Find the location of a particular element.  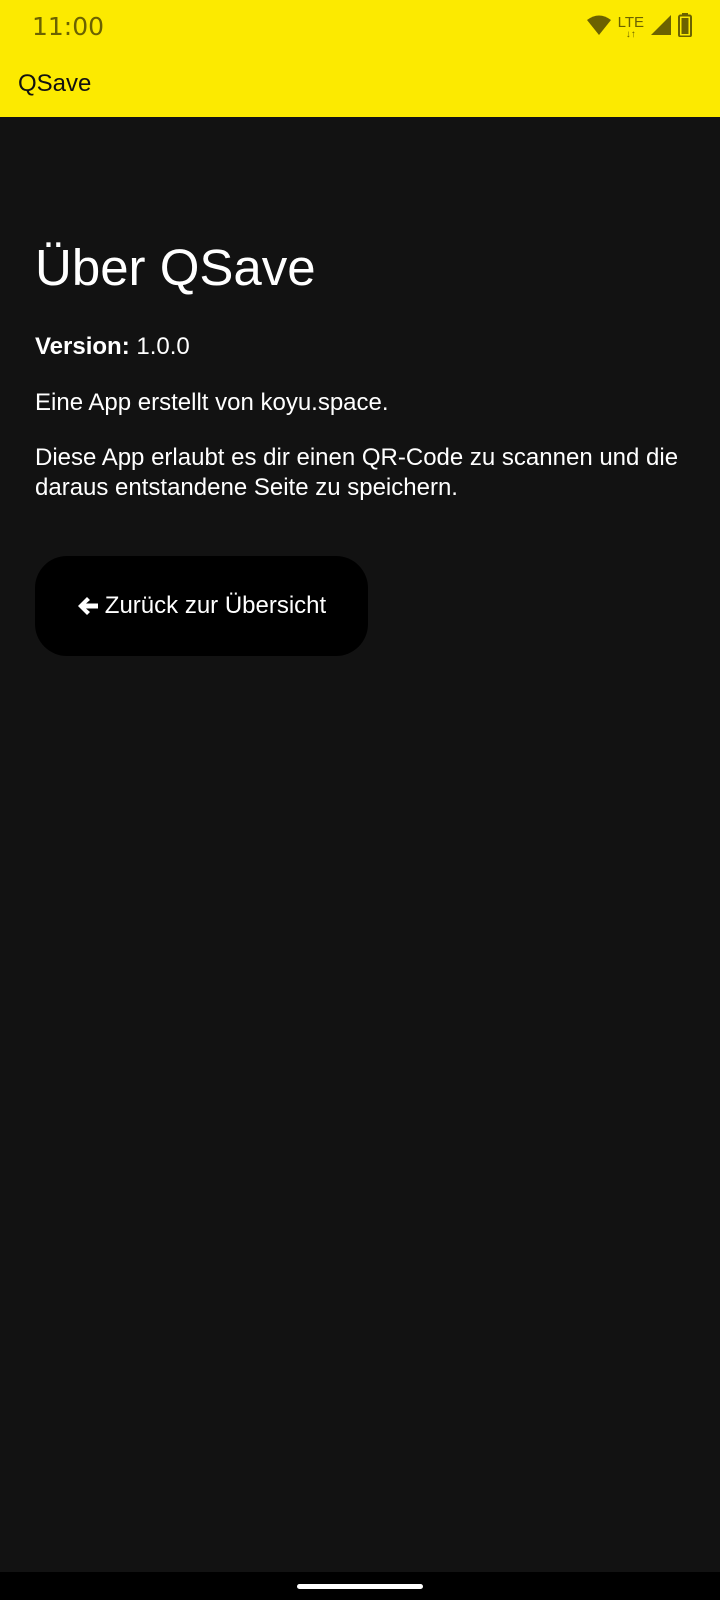

app-title: QSave is located at coordinates (55, 83).